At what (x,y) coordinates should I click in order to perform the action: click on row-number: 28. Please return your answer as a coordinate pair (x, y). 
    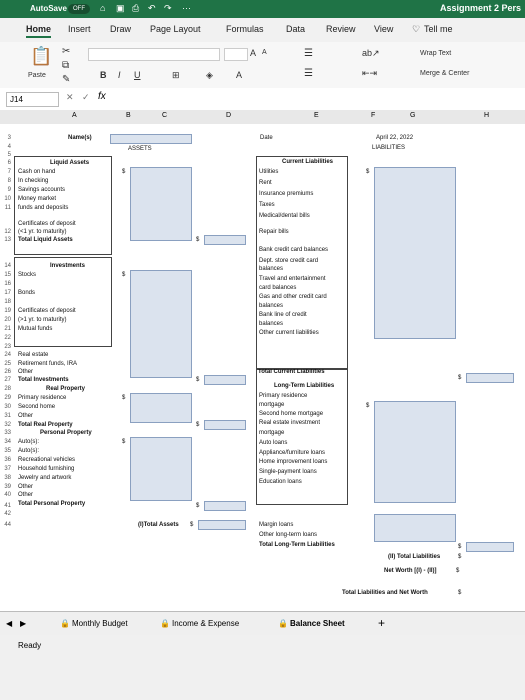
    Looking at the image, I should click on (7, 389).